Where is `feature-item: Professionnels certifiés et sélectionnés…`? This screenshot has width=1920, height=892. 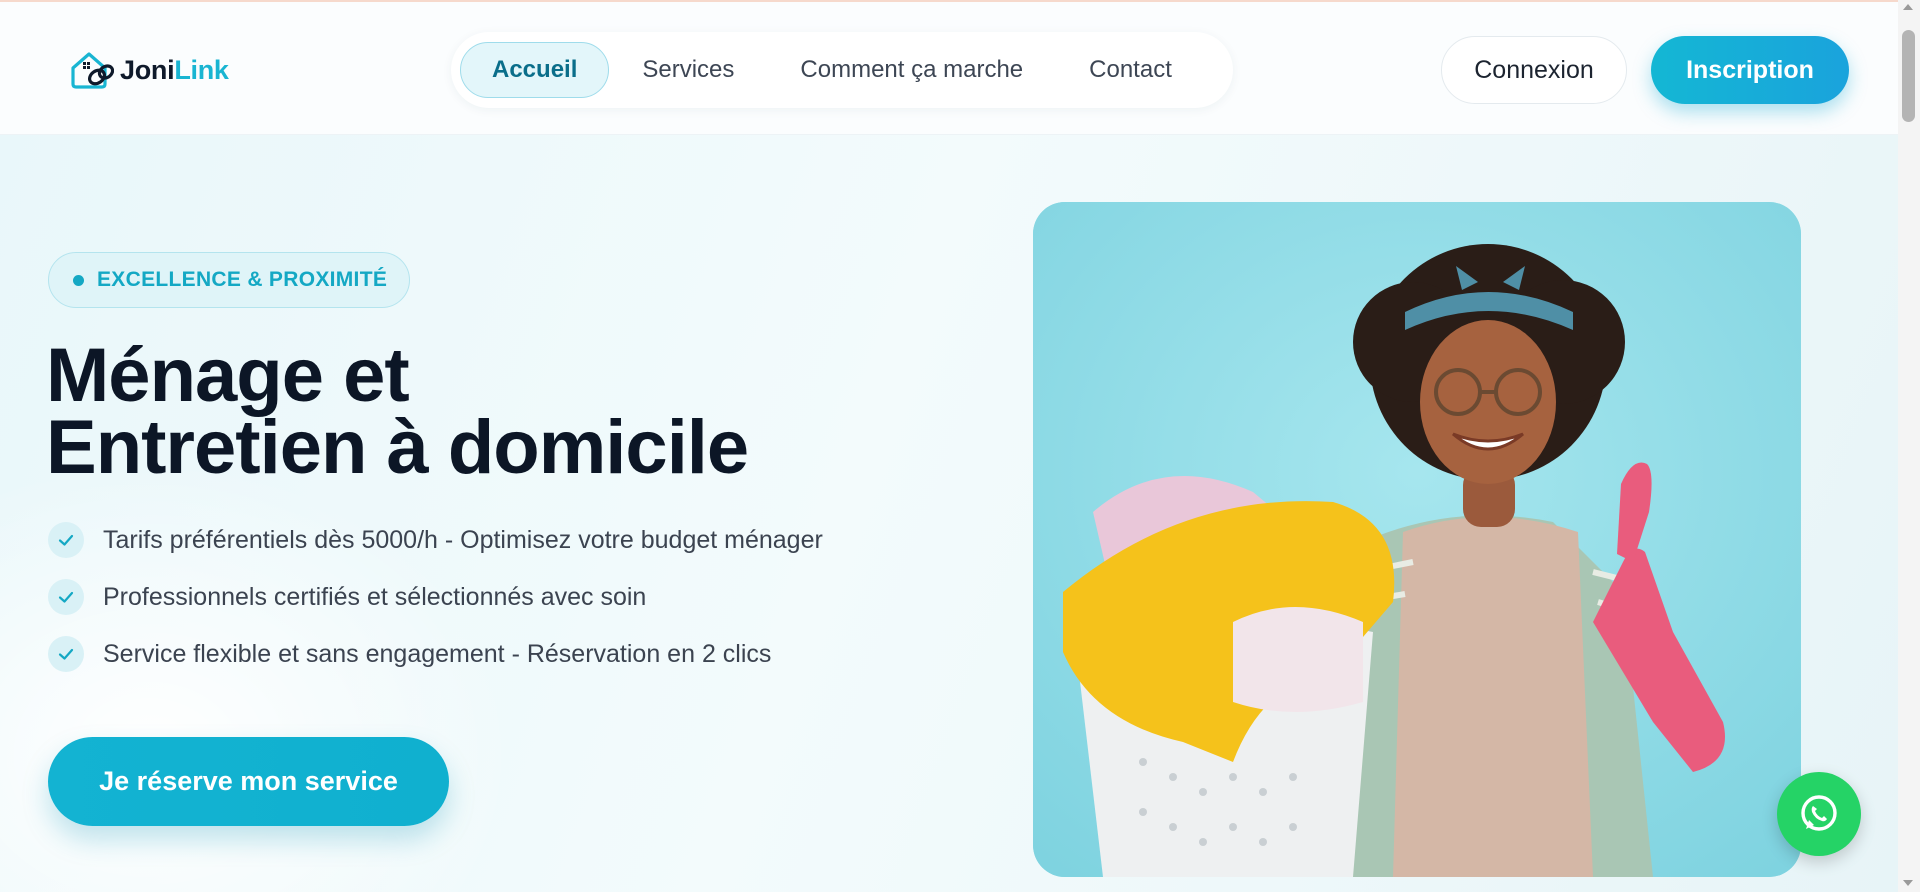 feature-item: Professionnels certifiés et sélectionnés… is located at coordinates (435, 597).